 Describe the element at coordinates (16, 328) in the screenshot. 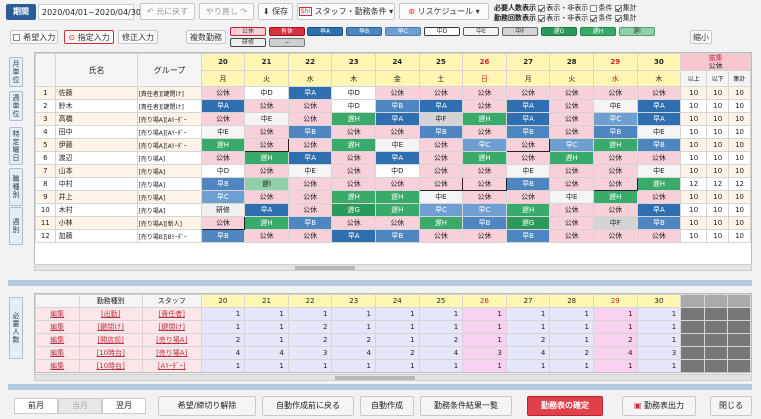

I see `tab-required-count: 必要人数` at that location.